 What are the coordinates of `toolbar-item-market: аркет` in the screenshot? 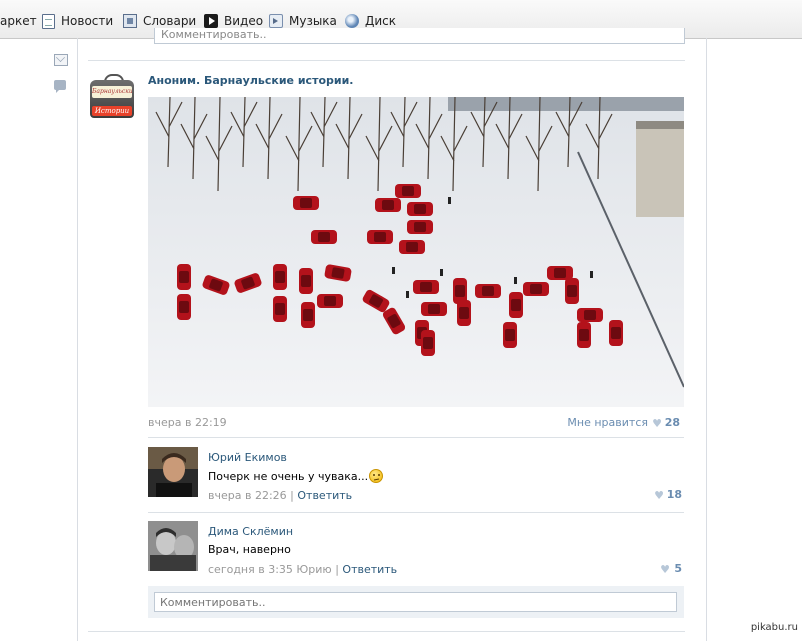 It's located at (18, 21).